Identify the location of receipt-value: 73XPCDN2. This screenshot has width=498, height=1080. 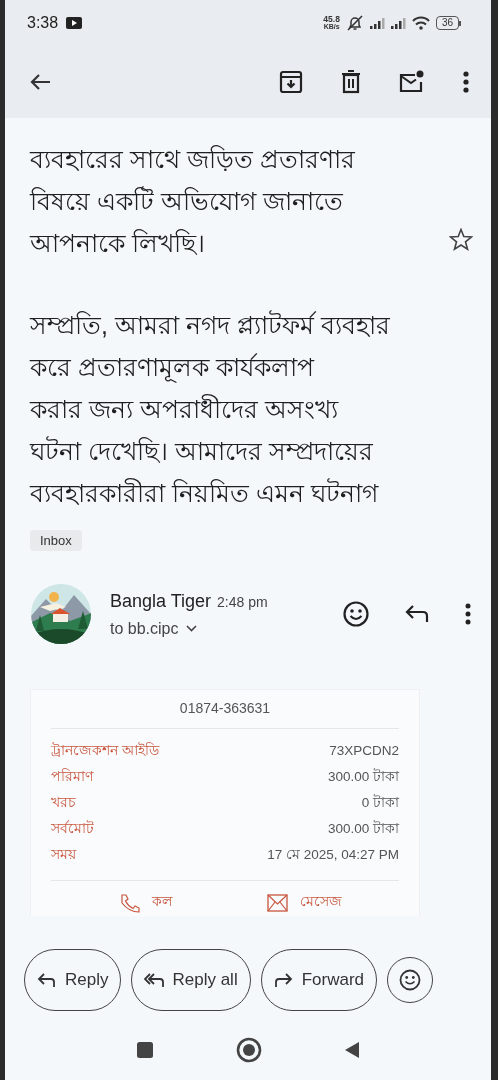
(364, 751).